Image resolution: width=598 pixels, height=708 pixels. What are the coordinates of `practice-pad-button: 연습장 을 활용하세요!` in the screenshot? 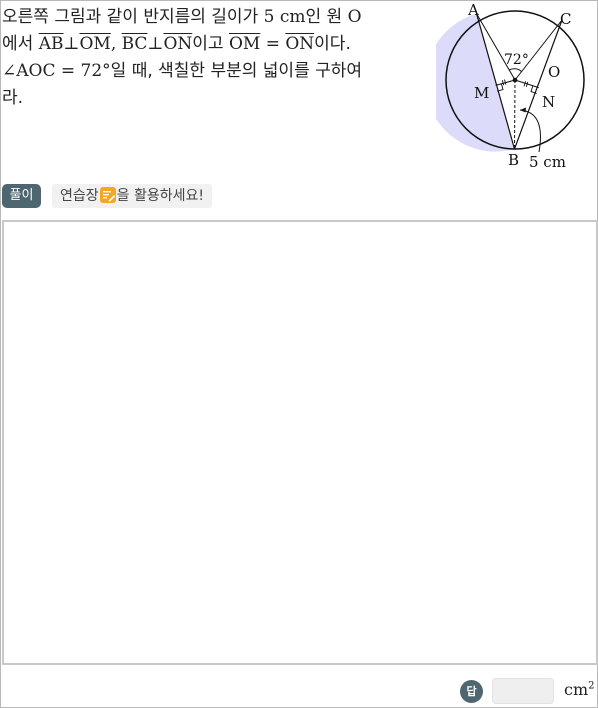 It's located at (132, 196).